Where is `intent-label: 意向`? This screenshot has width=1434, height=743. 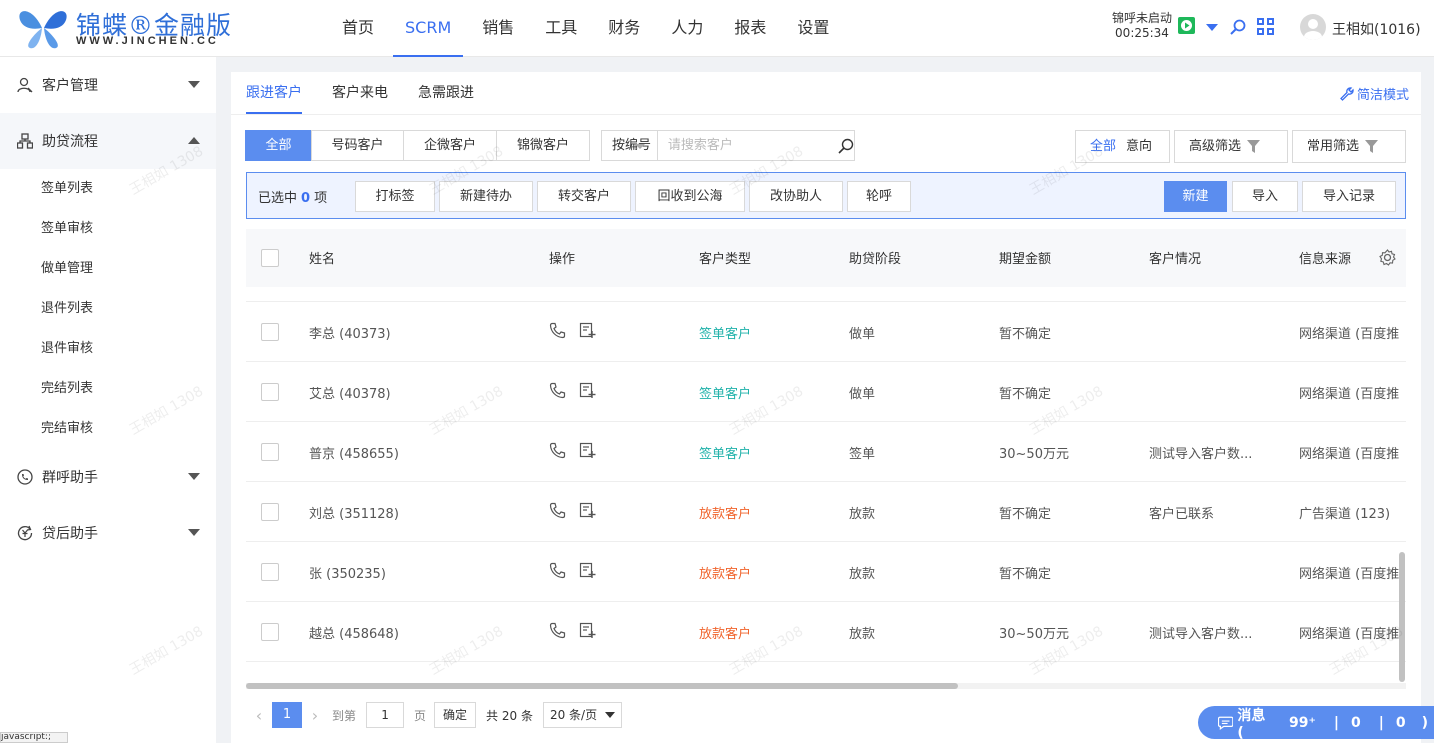 intent-label: 意向 is located at coordinates (1139, 146).